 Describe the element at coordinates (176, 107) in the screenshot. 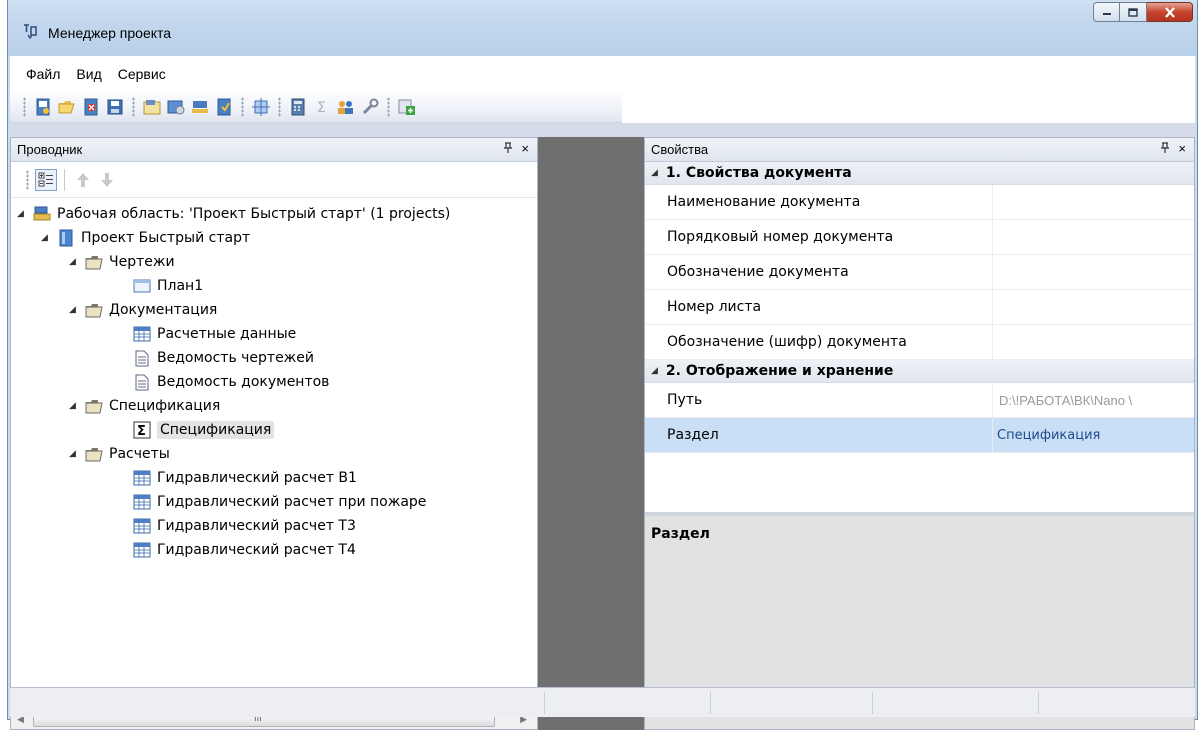

I see `settings-button` at that location.